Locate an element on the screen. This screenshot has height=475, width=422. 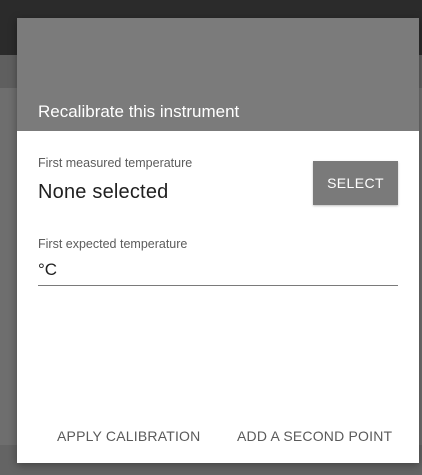
select-button: SELECT is located at coordinates (355, 183).